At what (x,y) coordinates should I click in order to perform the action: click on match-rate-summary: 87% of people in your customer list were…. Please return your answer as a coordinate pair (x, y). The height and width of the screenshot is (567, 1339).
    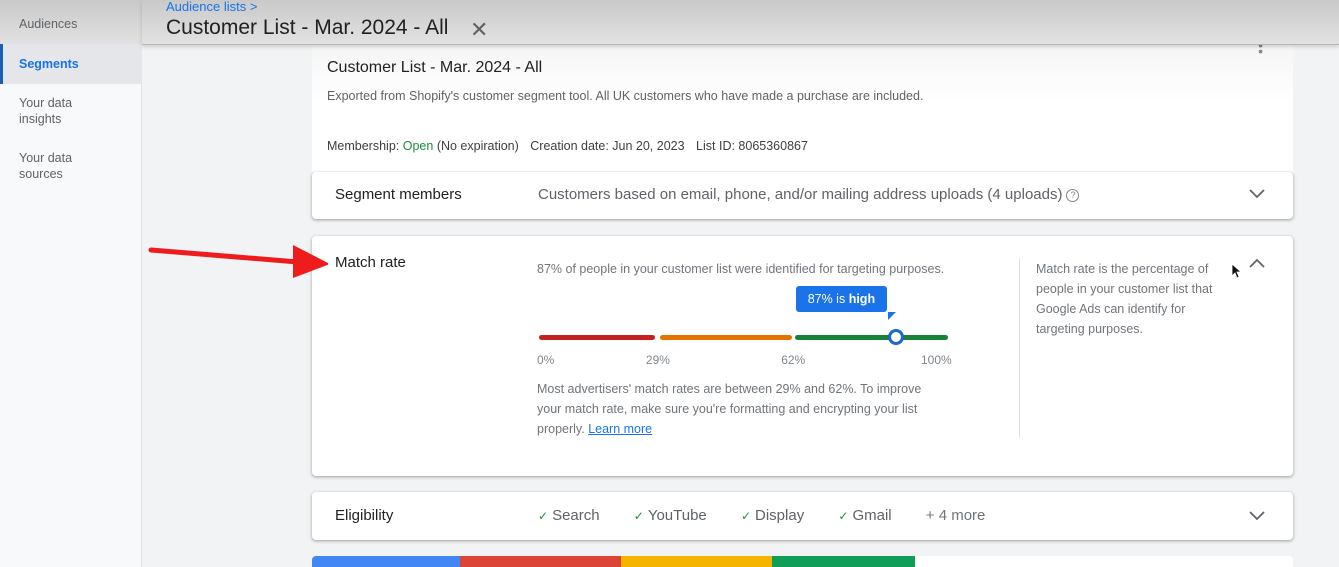
    Looking at the image, I should click on (741, 269).